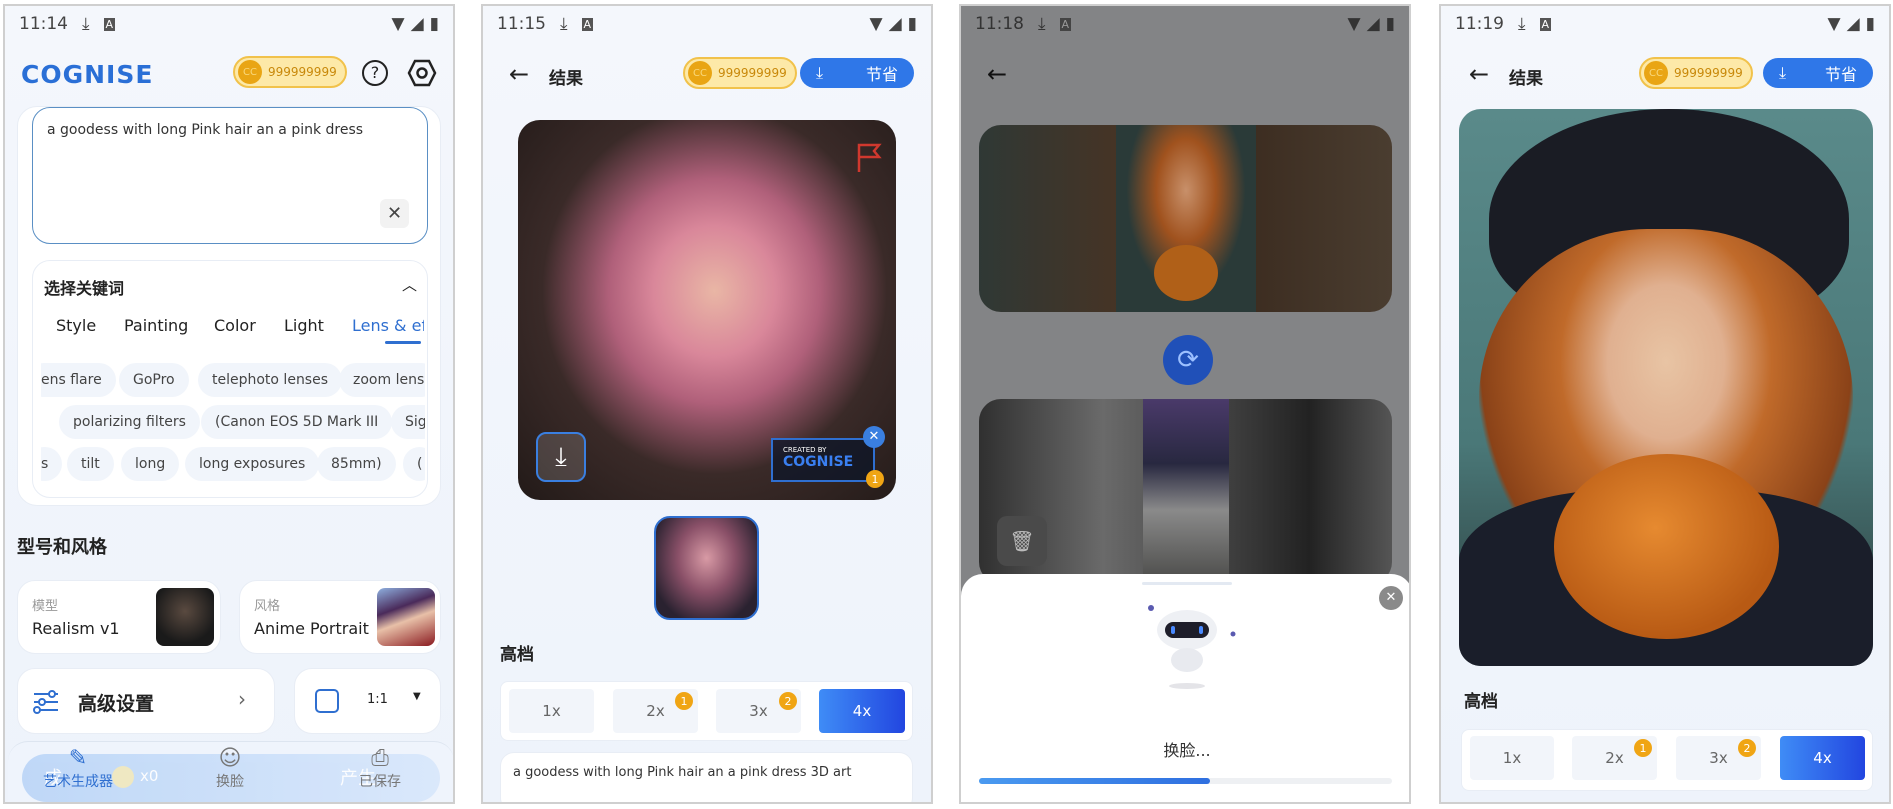 The width and height of the screenshot is (1893, 809). I want to click on keyword-chip: tilt, so click(90, 464).